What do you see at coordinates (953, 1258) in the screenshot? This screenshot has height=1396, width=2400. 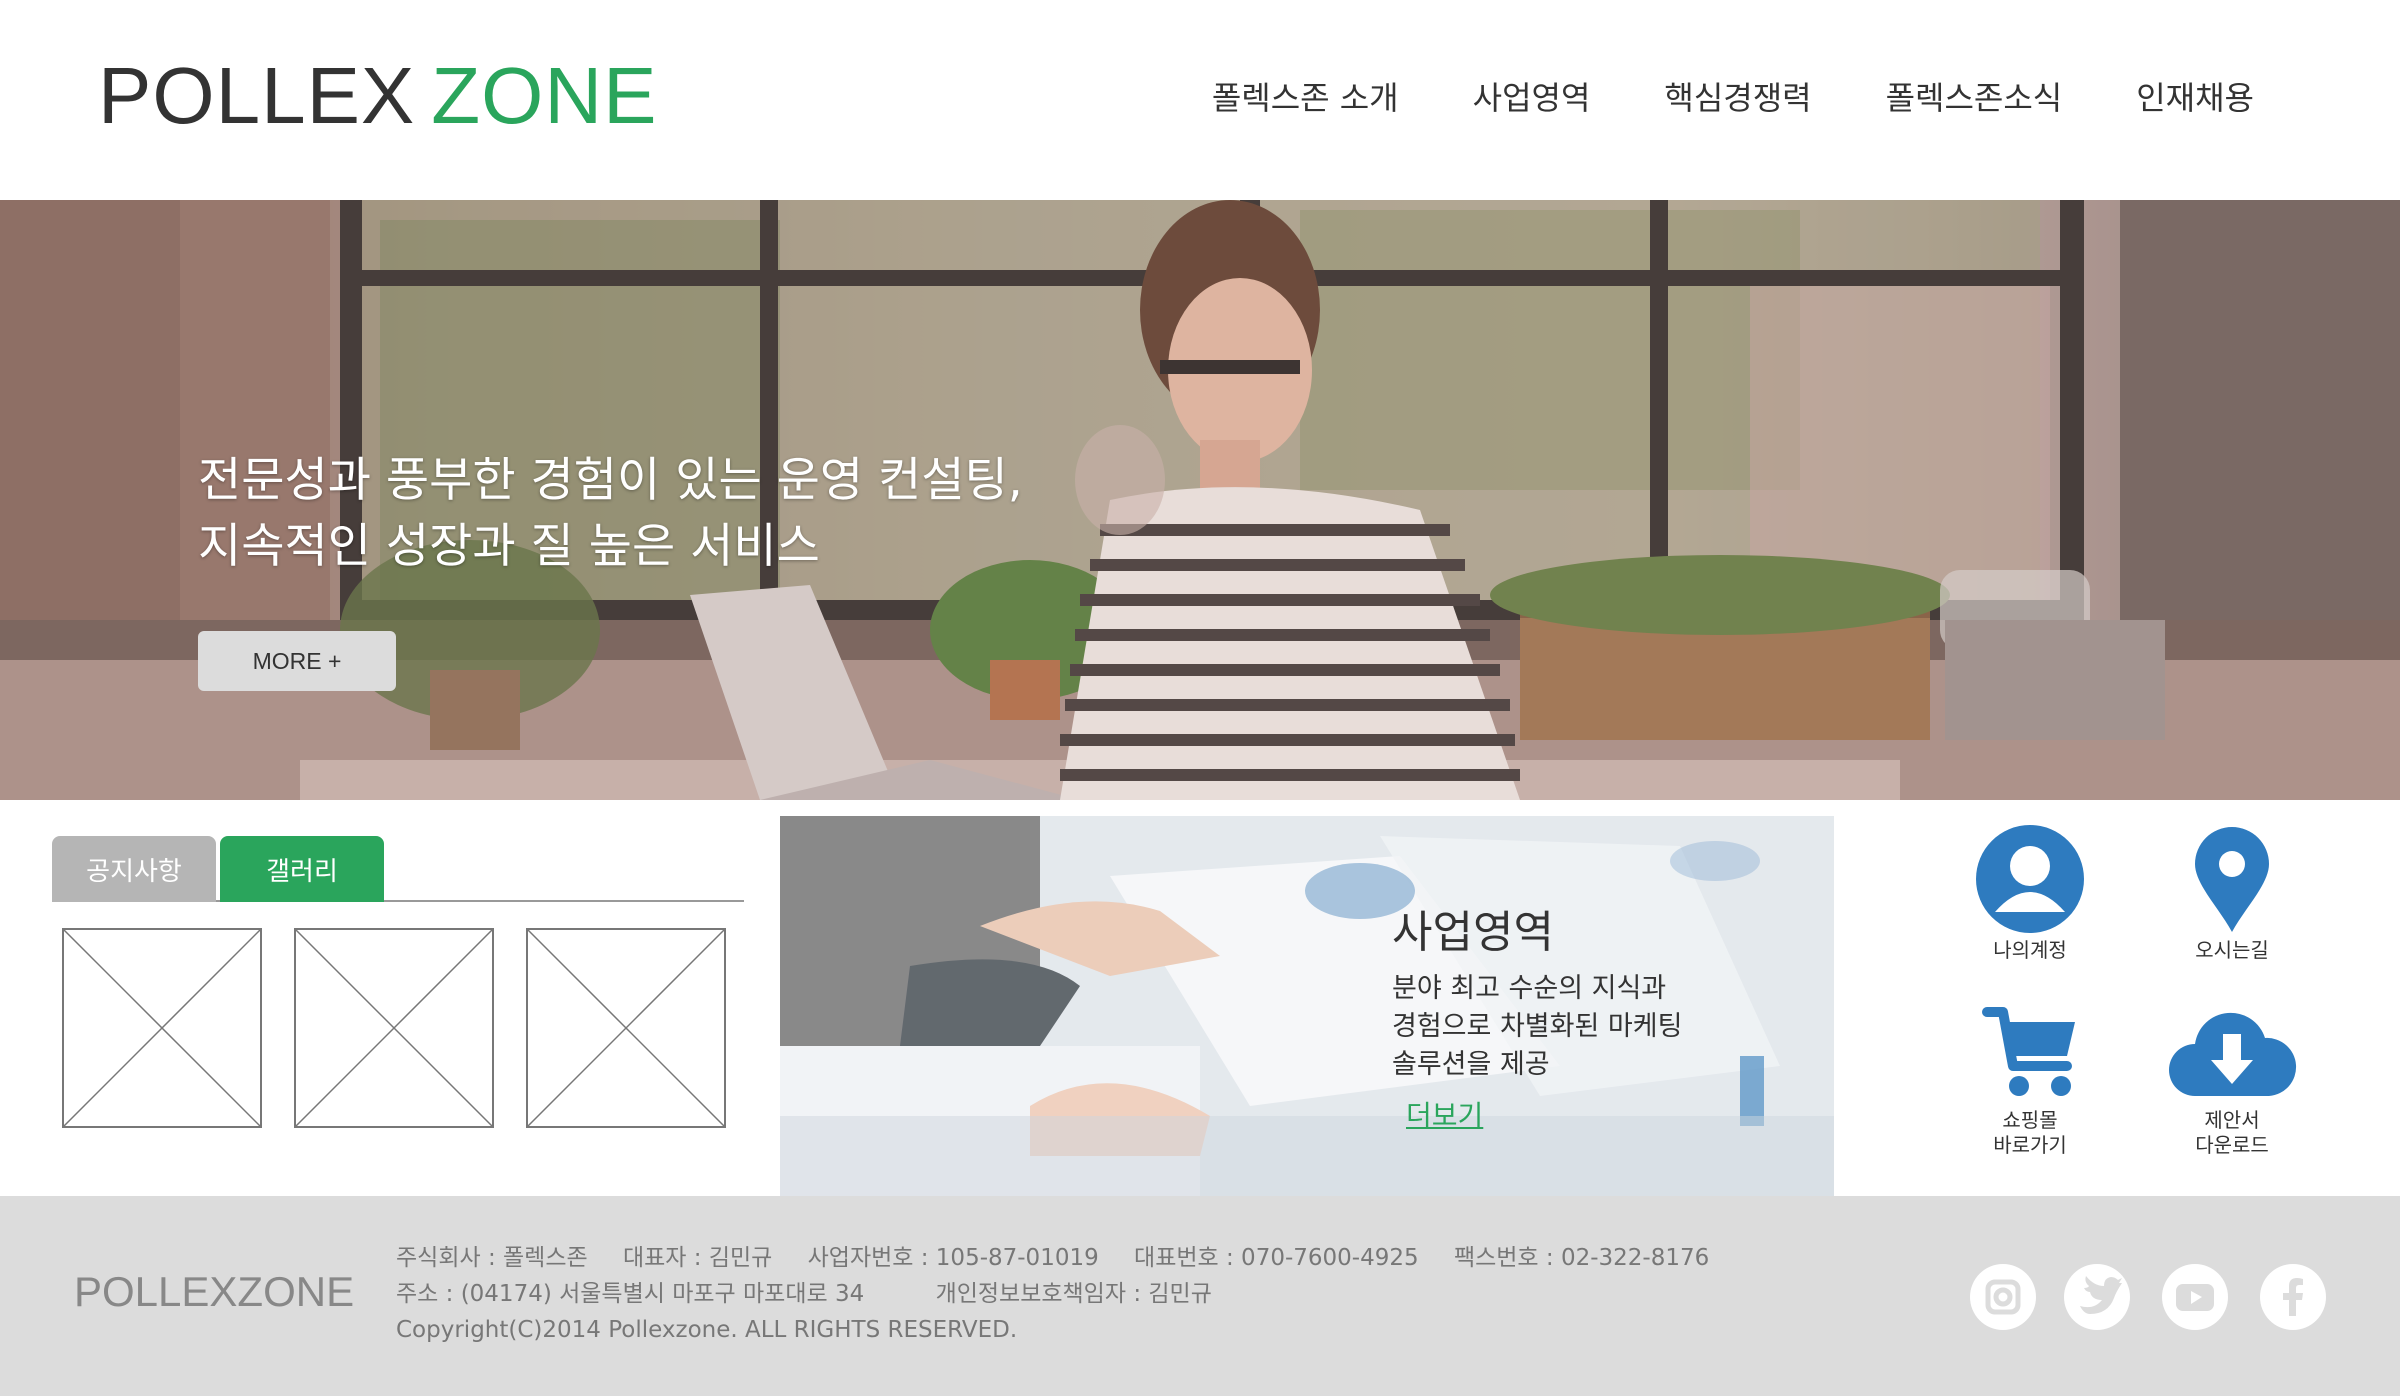 I see `footer-biz-no: 사업자번호 : 105-87-01019` at bounding box center [953, 1258].